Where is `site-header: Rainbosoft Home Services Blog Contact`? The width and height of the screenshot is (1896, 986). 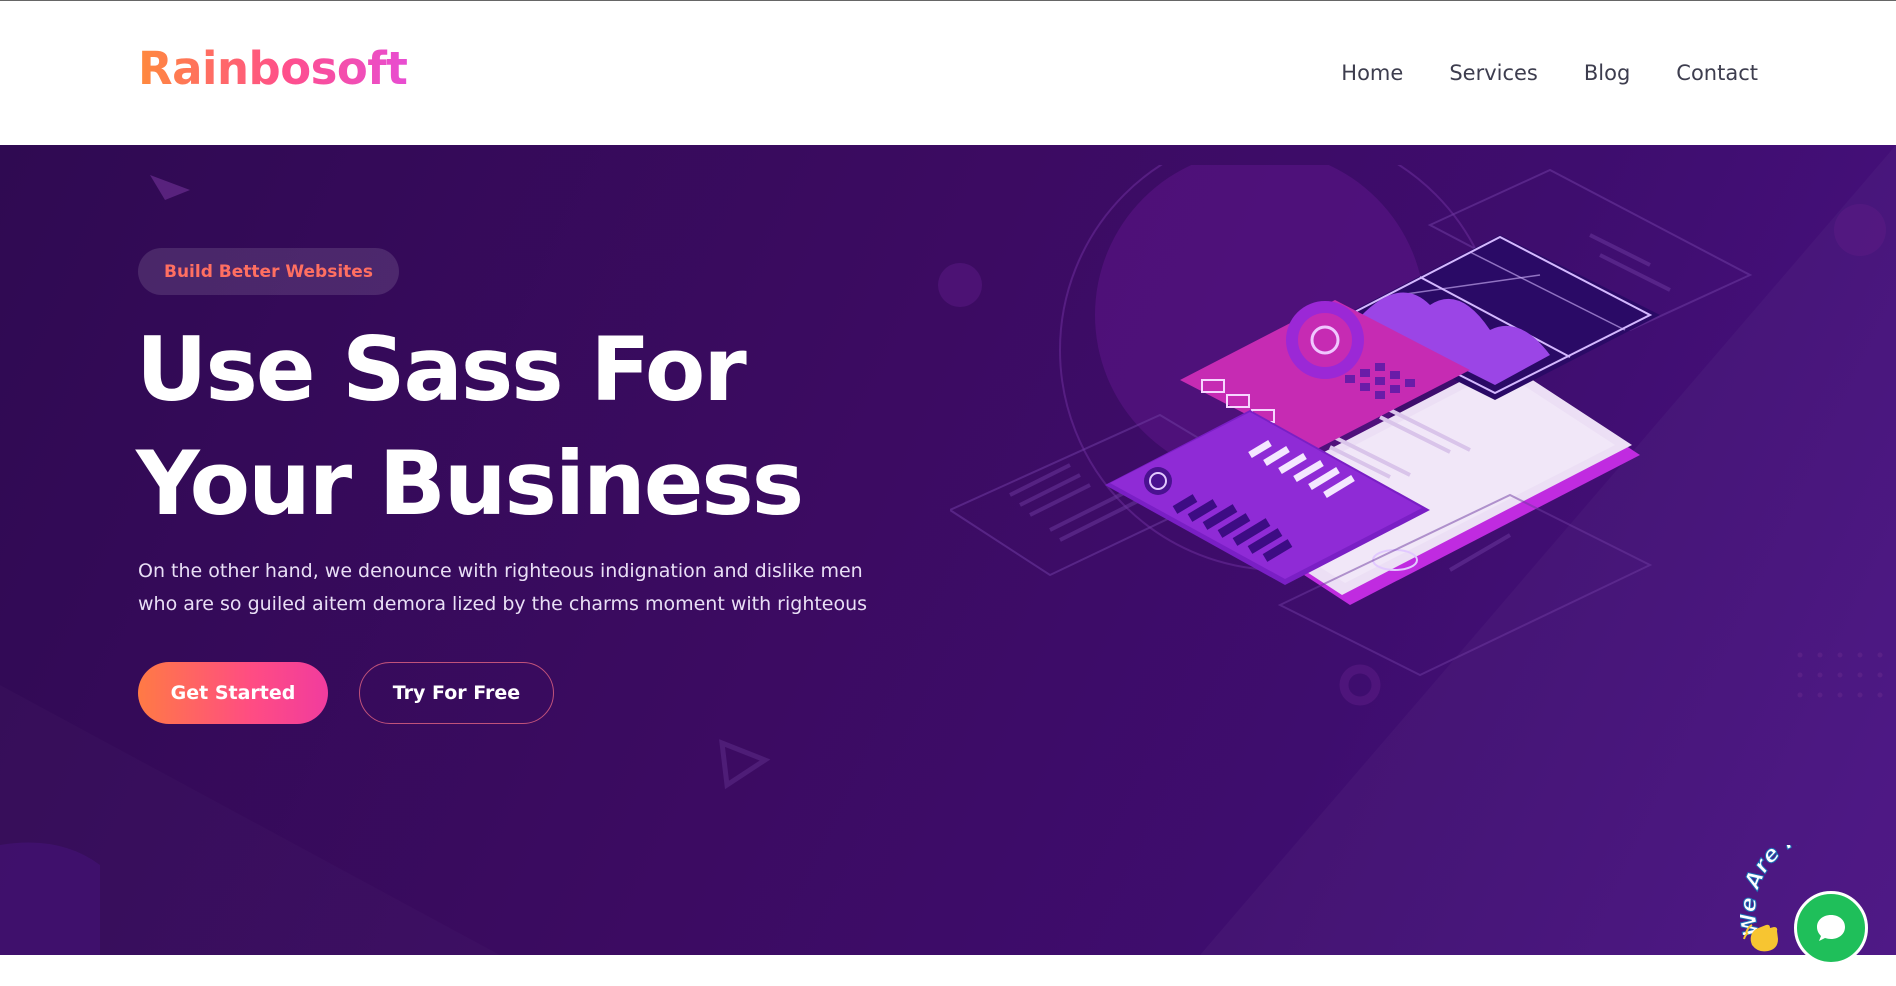 site-header: Rainbosoft Home Services Blog Contact is located at coordinates (948, 73).